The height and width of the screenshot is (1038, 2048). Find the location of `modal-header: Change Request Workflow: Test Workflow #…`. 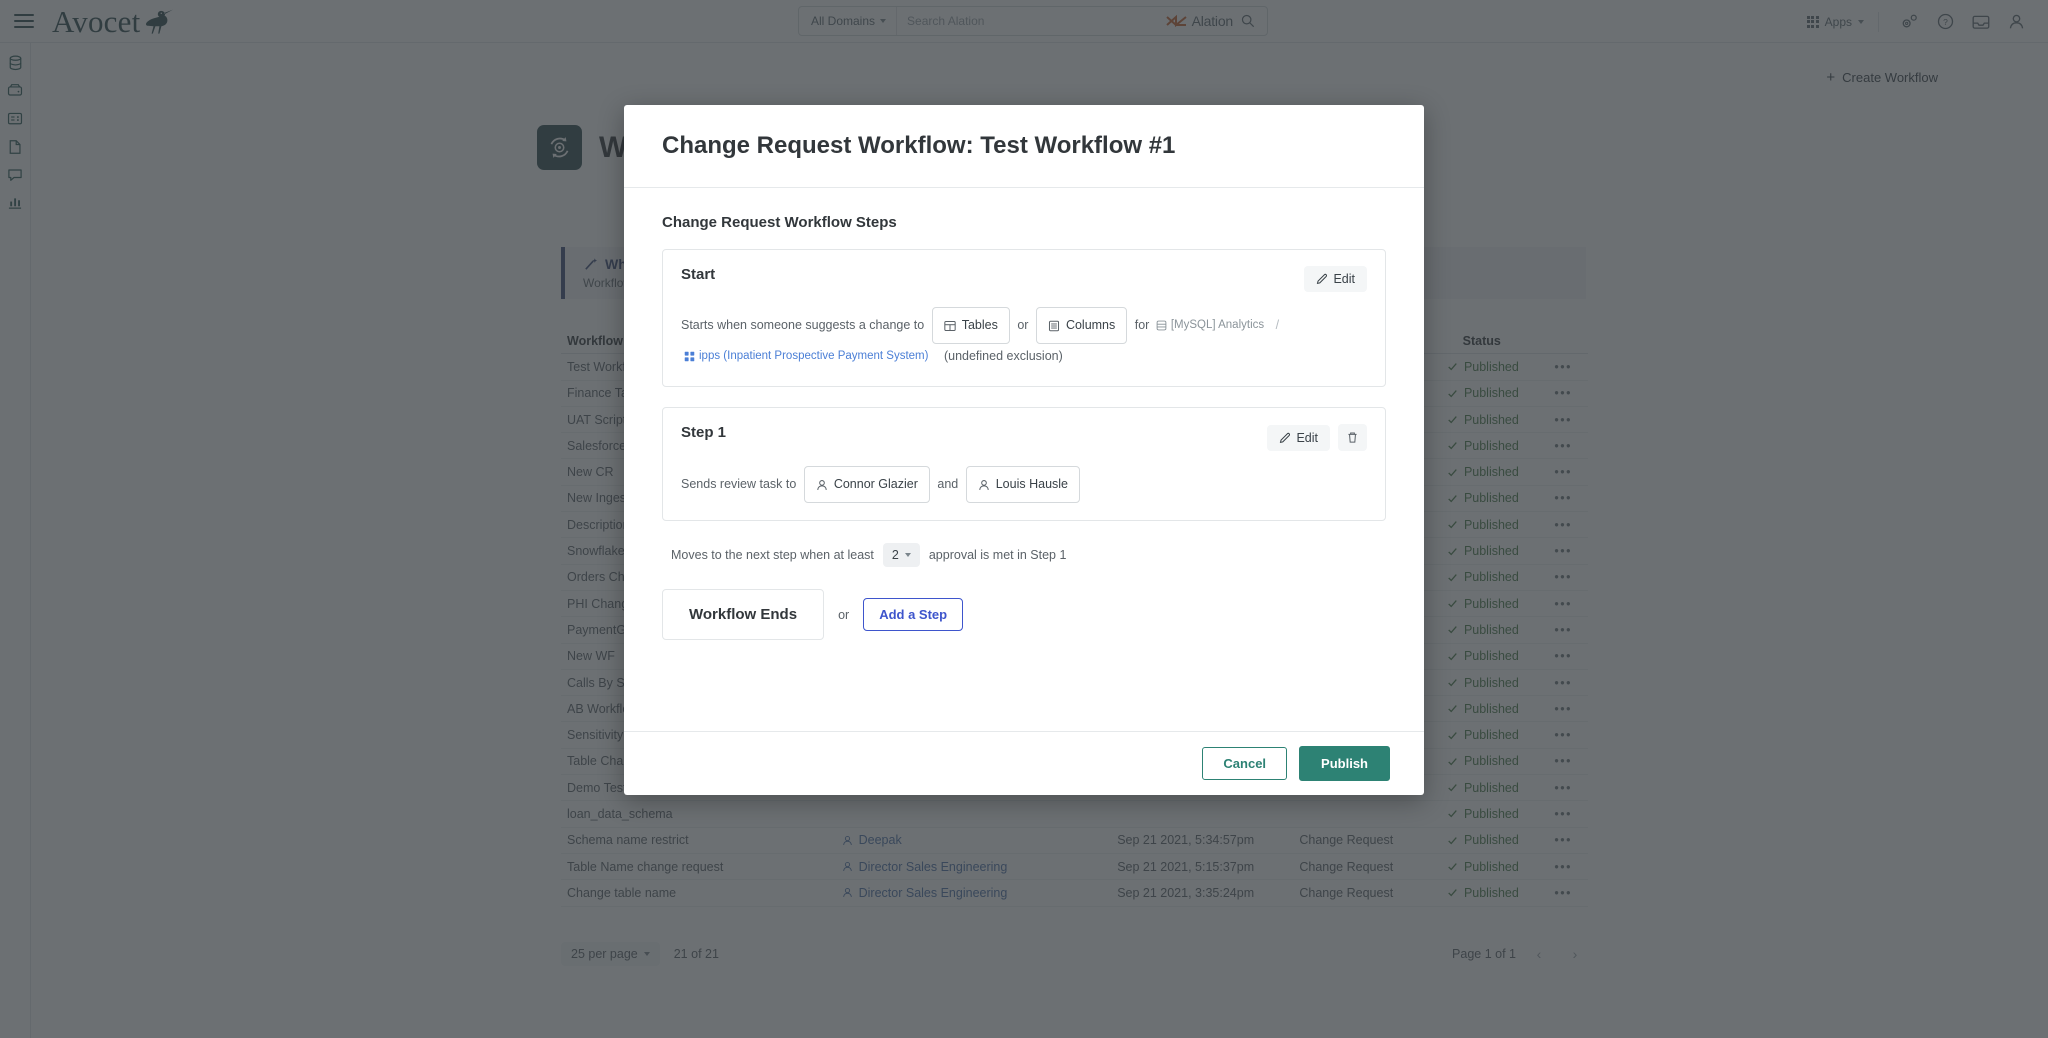

modal-header: Change Request Workflow: Test Workflow #… is located at coordinates (1024, 146).